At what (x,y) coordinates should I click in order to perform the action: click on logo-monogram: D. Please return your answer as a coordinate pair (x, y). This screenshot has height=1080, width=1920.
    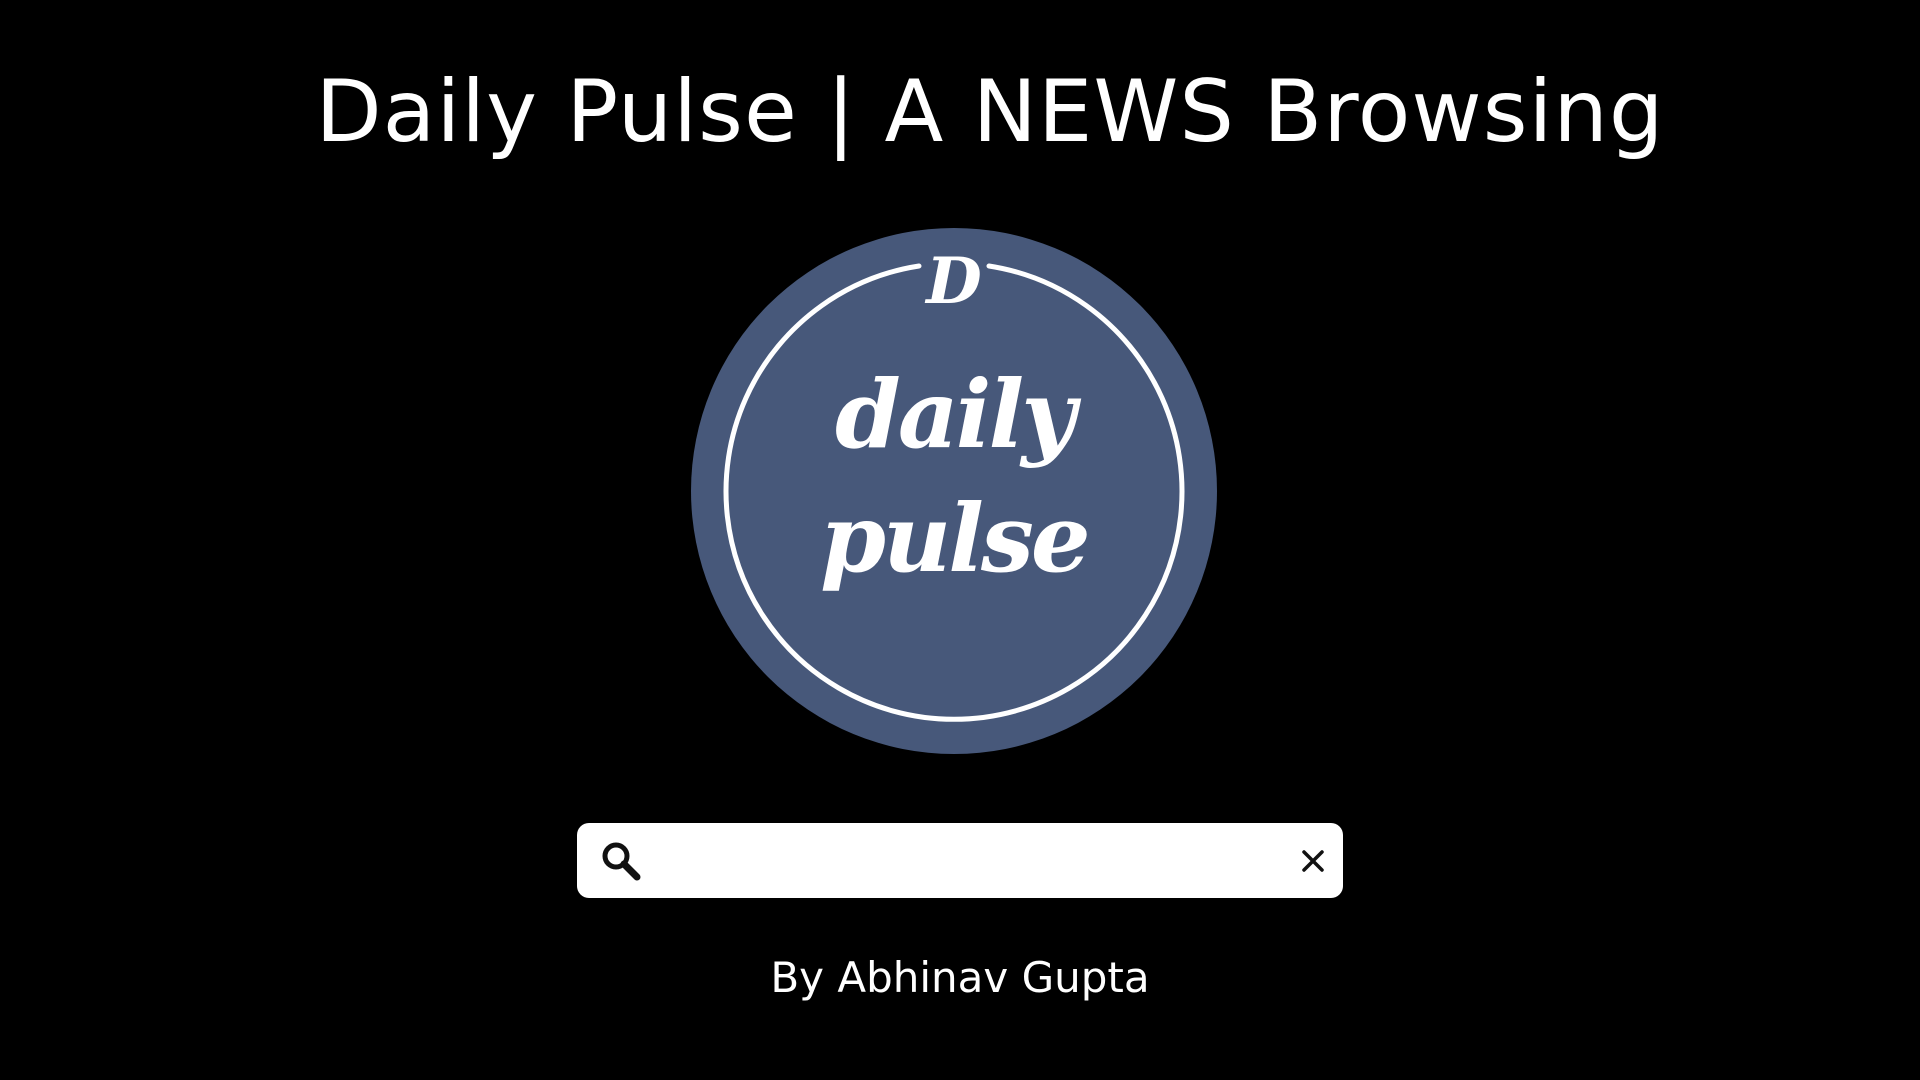
    Looking at the image, I should click on (954, 281).